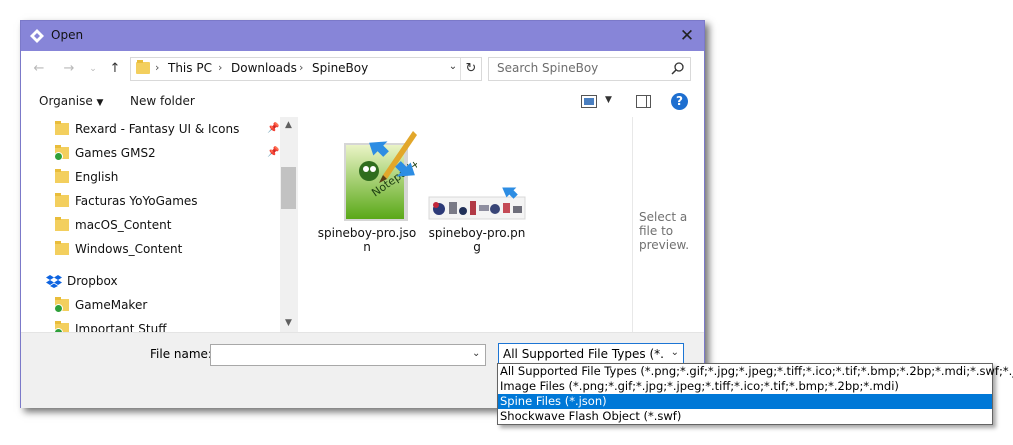 The image size is (1013, 445). What do you see at coordinates (66, 101) in the screenshot?
I see `organise-label: Organise` at bounding box center [66, 101].